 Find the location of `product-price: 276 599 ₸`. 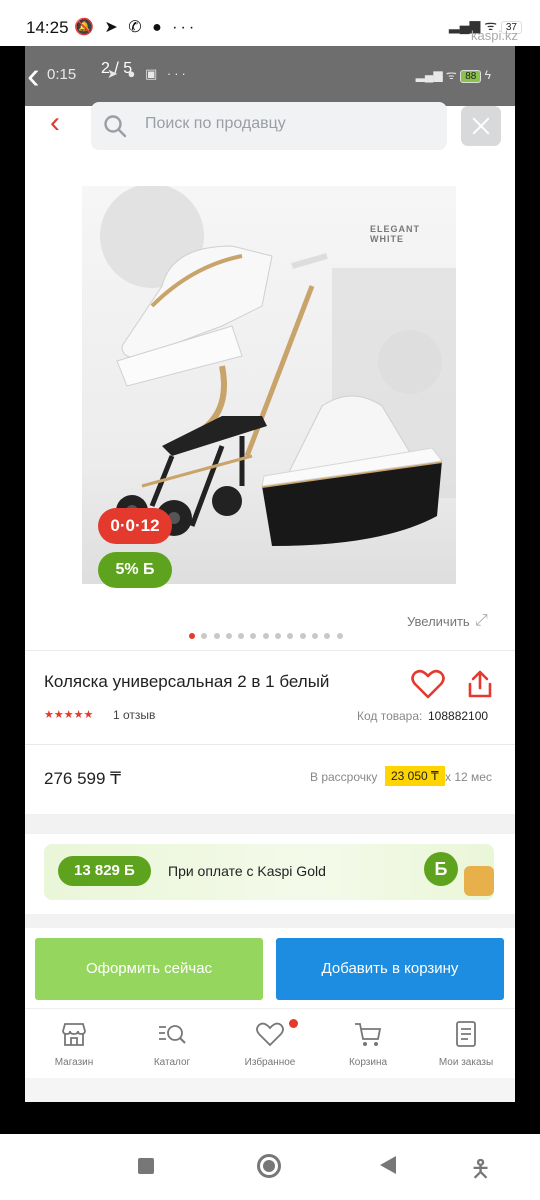

product-price: 276 599 ₸ is located at coordinates (82, 778).